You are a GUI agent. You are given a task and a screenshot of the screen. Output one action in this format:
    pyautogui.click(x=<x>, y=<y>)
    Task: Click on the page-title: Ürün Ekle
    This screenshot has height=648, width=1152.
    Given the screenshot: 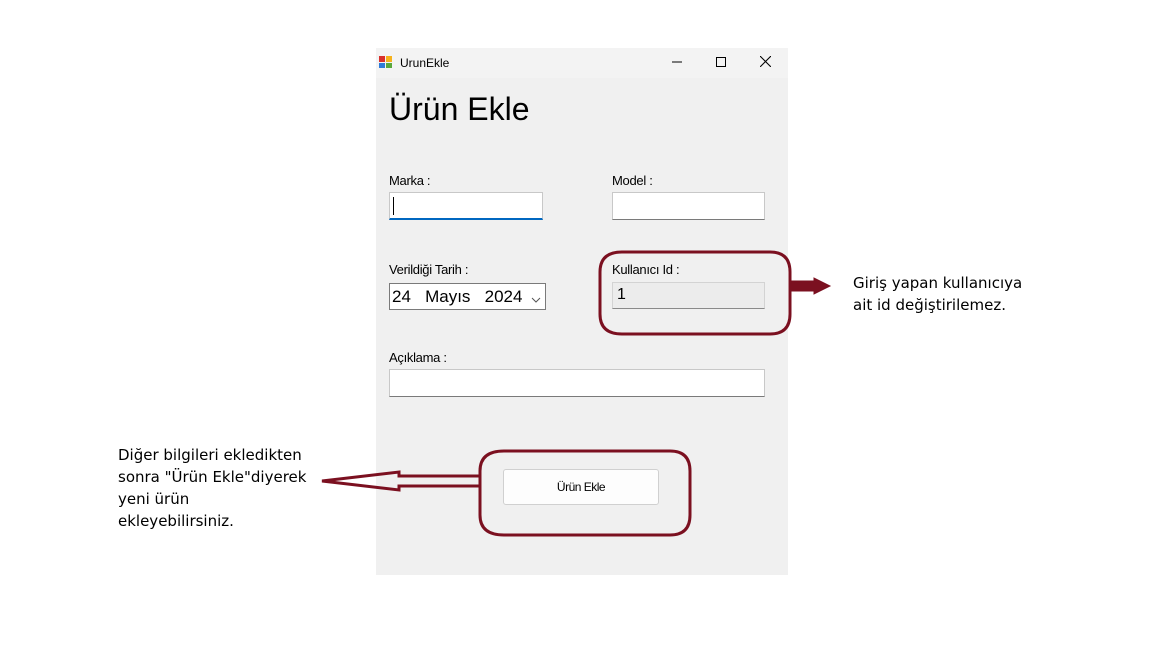 What is the action you would take?
    pyautogui.click(x=459, y=109)
    